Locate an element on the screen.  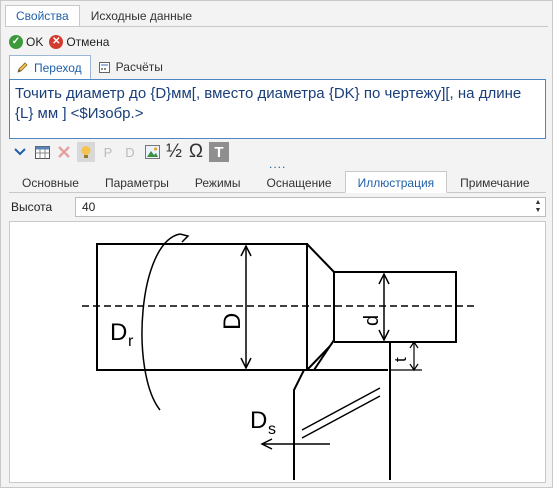
text-format-button: T is located at coordinates (219, 152).